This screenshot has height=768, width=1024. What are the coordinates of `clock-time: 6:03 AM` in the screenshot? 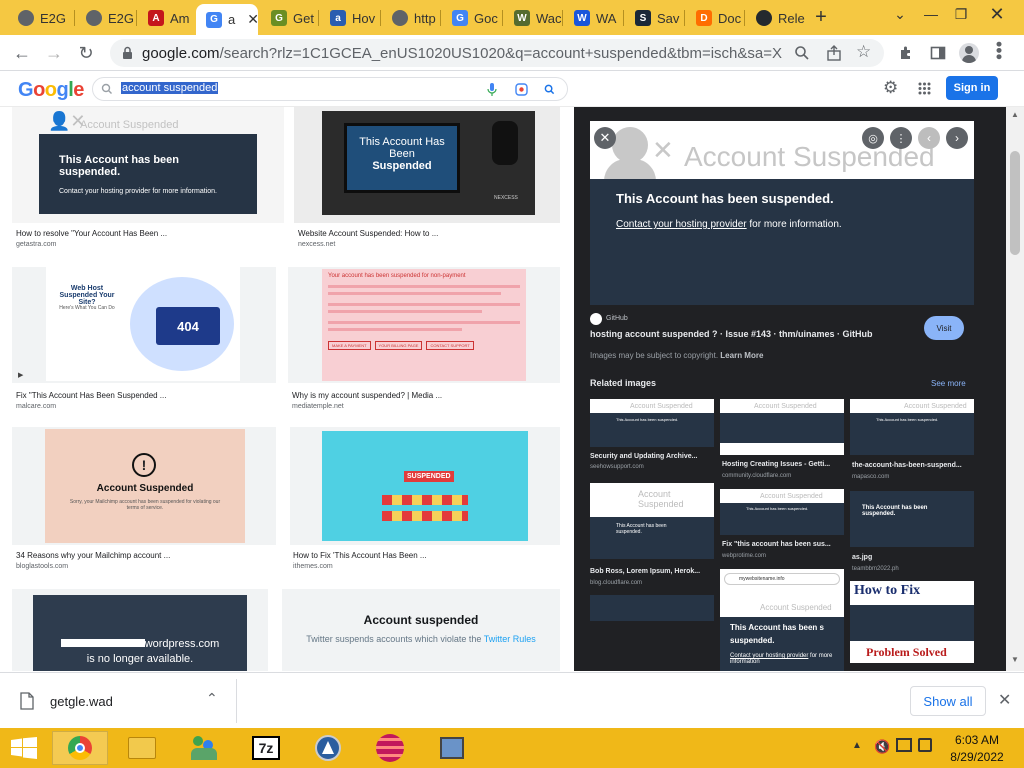 It's located at (977, 740).